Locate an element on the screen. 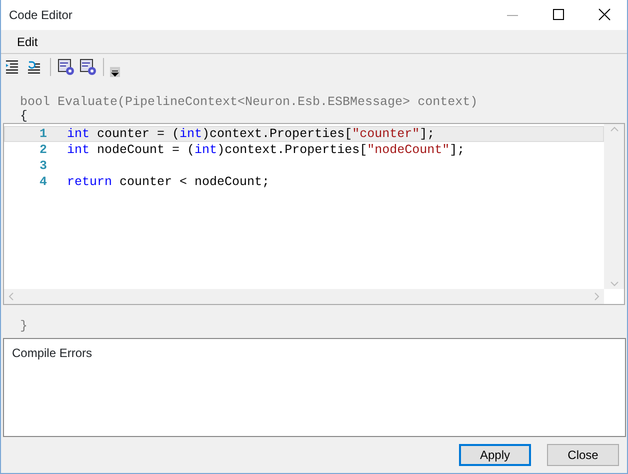 The height and width of the screenshot is (474, 628). line-number: 1 is located at coordinates (43, 134).